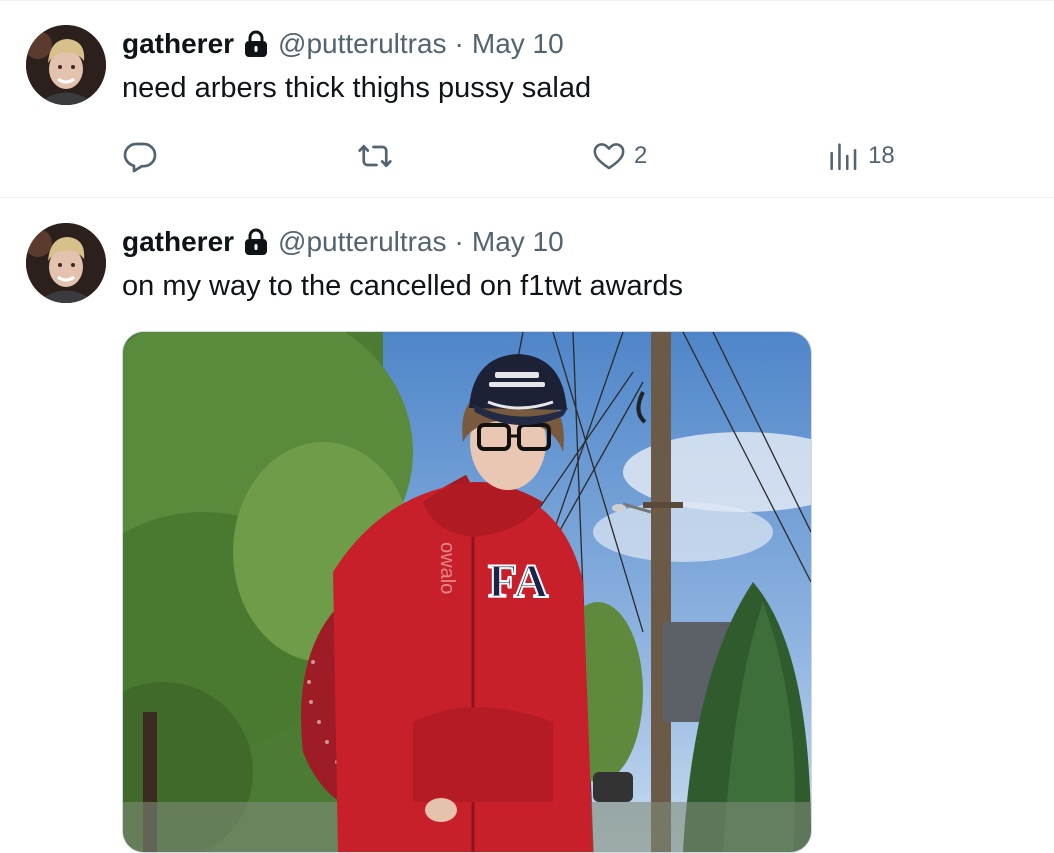  What do you see at coordinates (641, 155) in the screenshot?
I see `like-count: 2` at bounding box center [641, 155].